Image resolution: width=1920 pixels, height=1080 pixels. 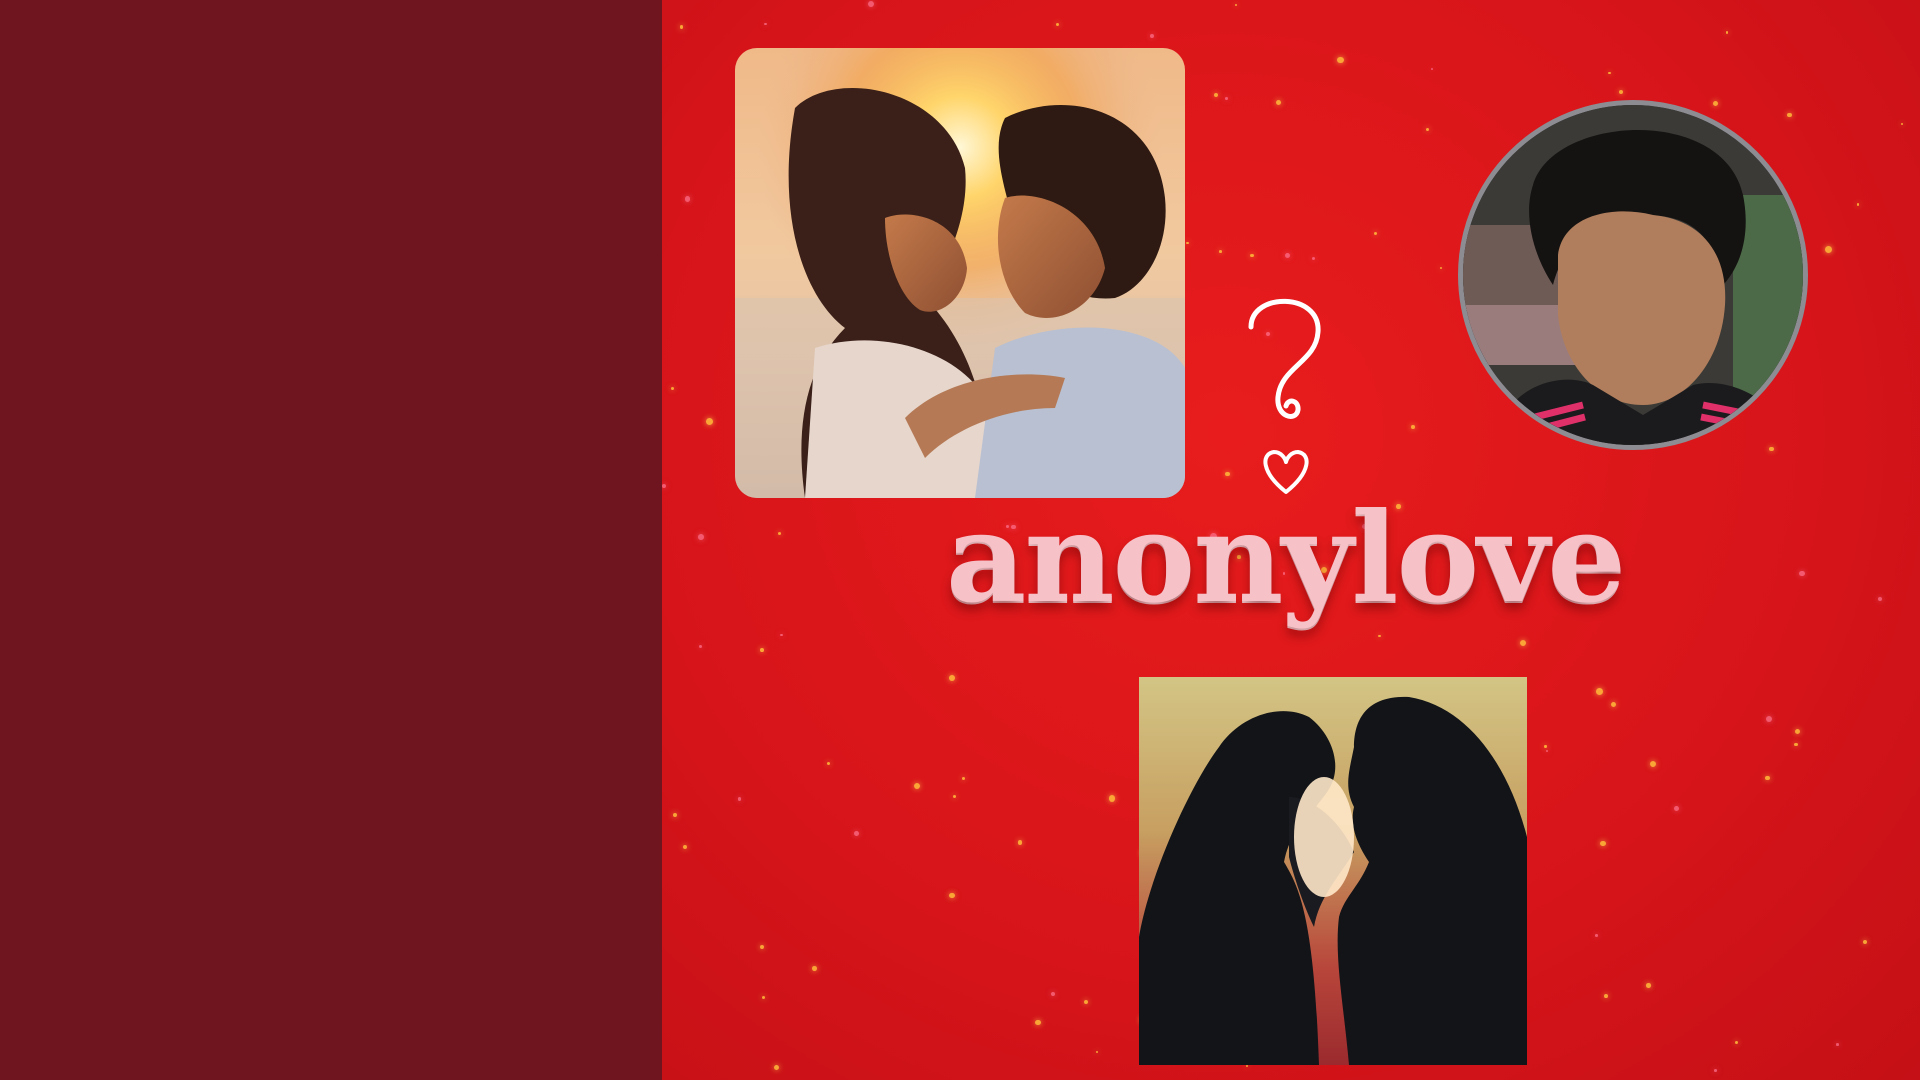 I want to click on couple-sunset-photo, so click(x=960, y=273).